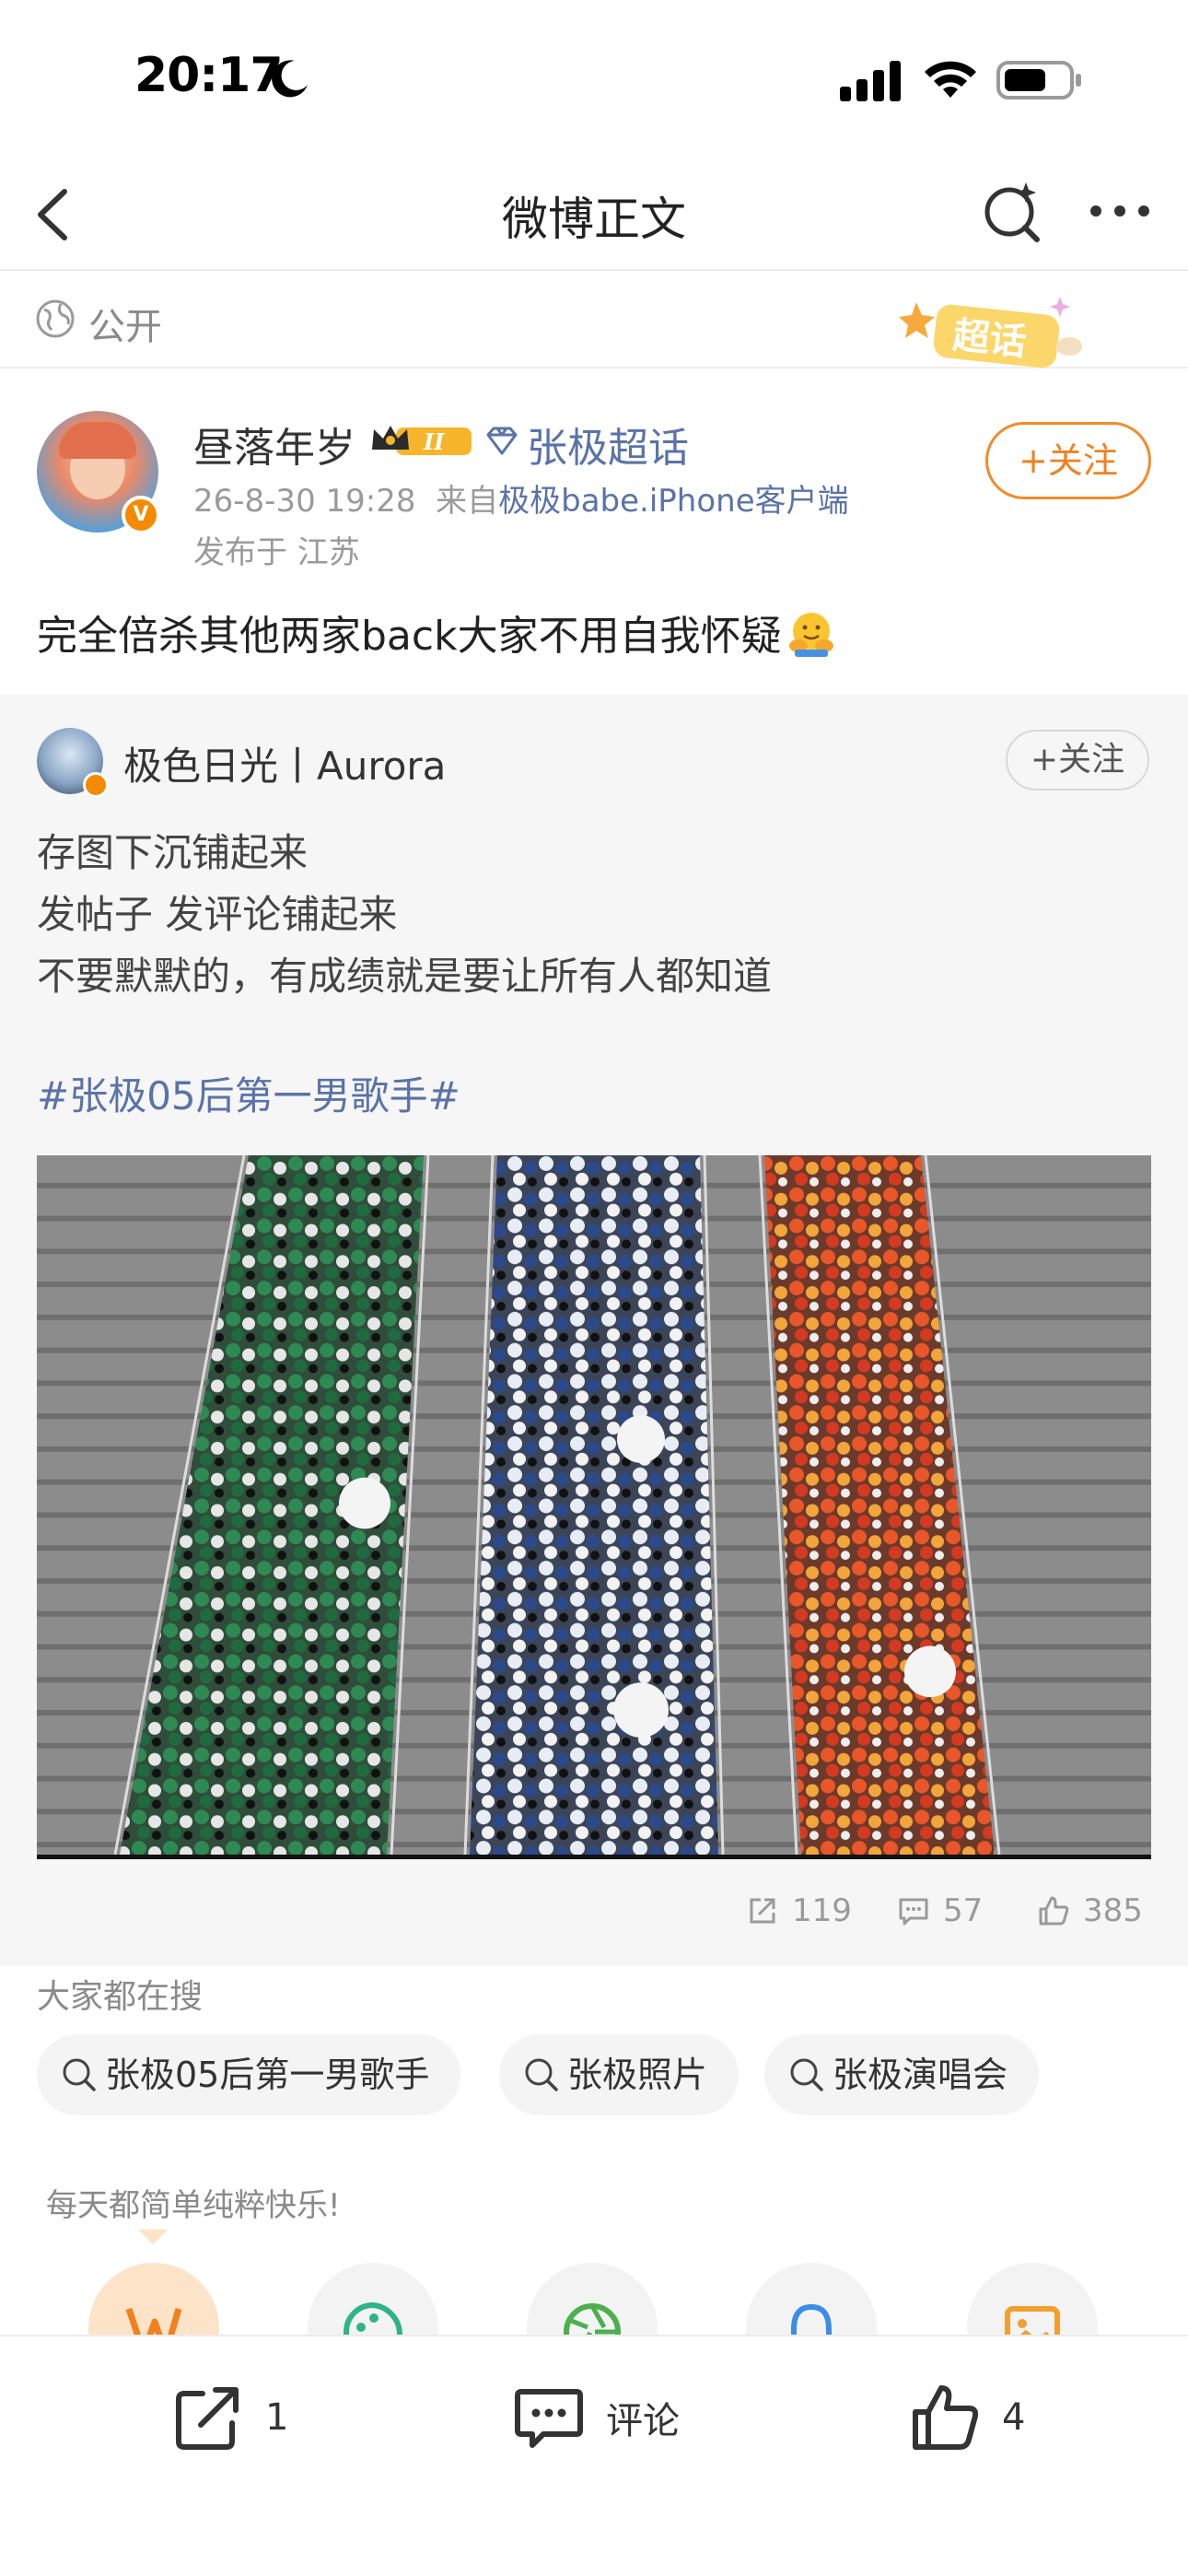 The width and height of the screenshot is (1188, 2576). What do you see at coordinates (276, 552) in the screenshot?
I see `post-location: 发布于 江苏` at bounding box center [276, 552].